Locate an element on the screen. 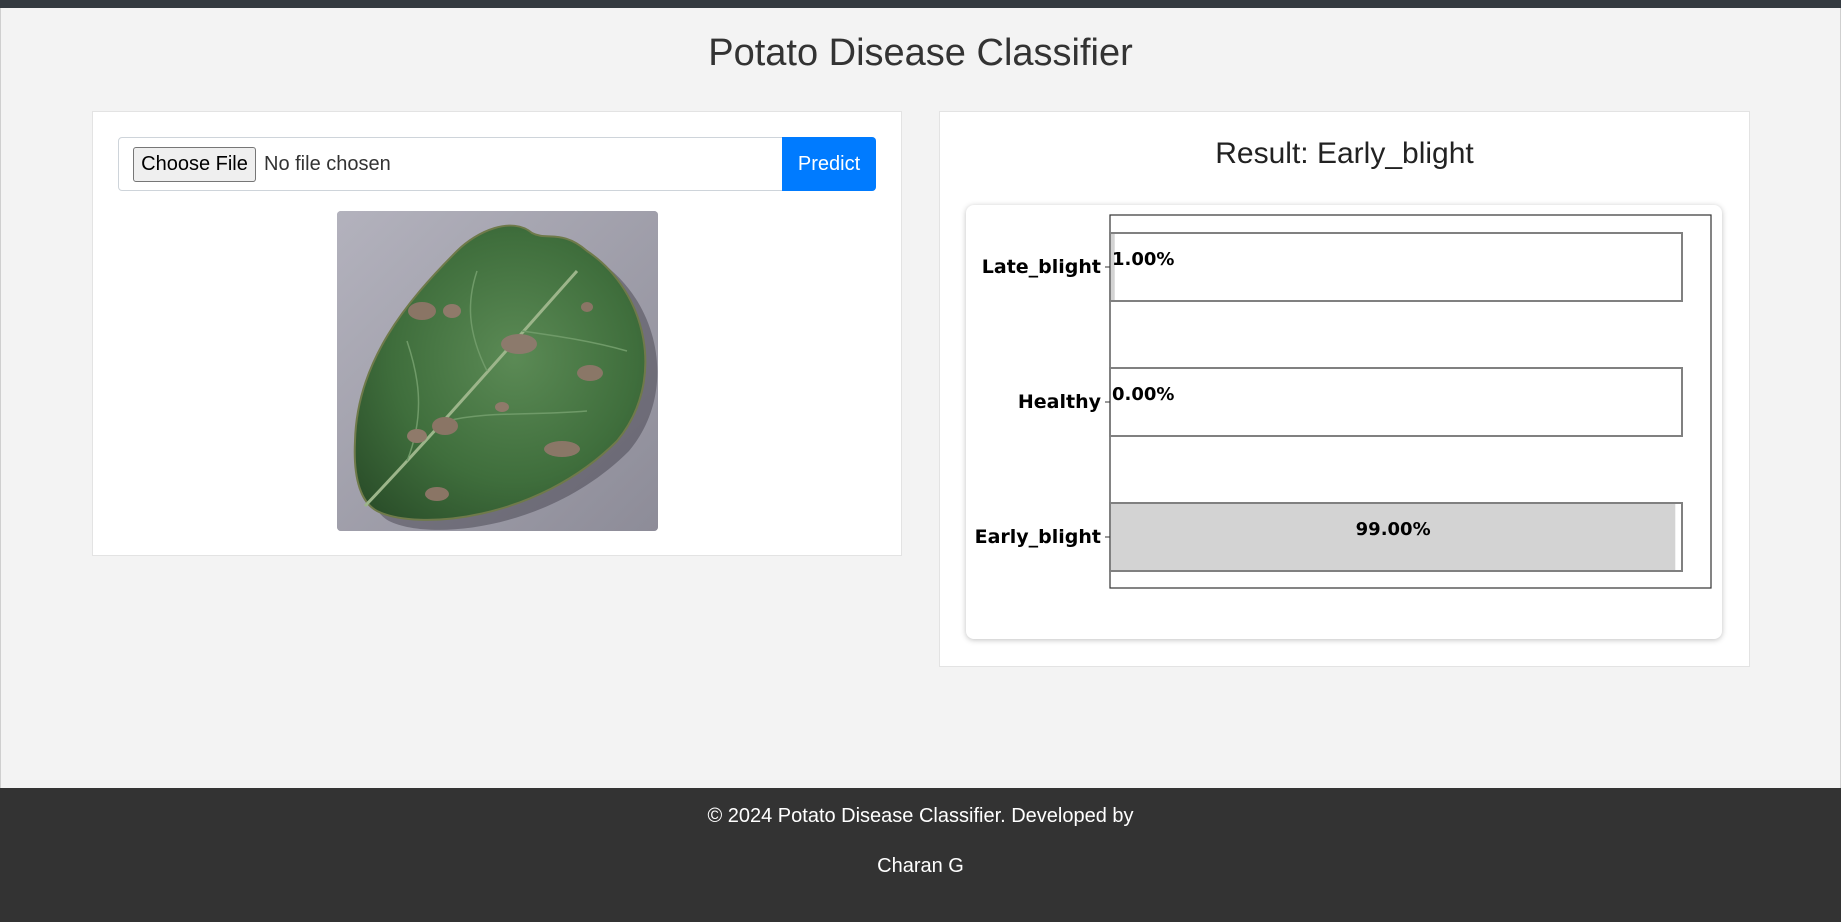  bar-outline-healthy is located at coordinates (1396, 402).